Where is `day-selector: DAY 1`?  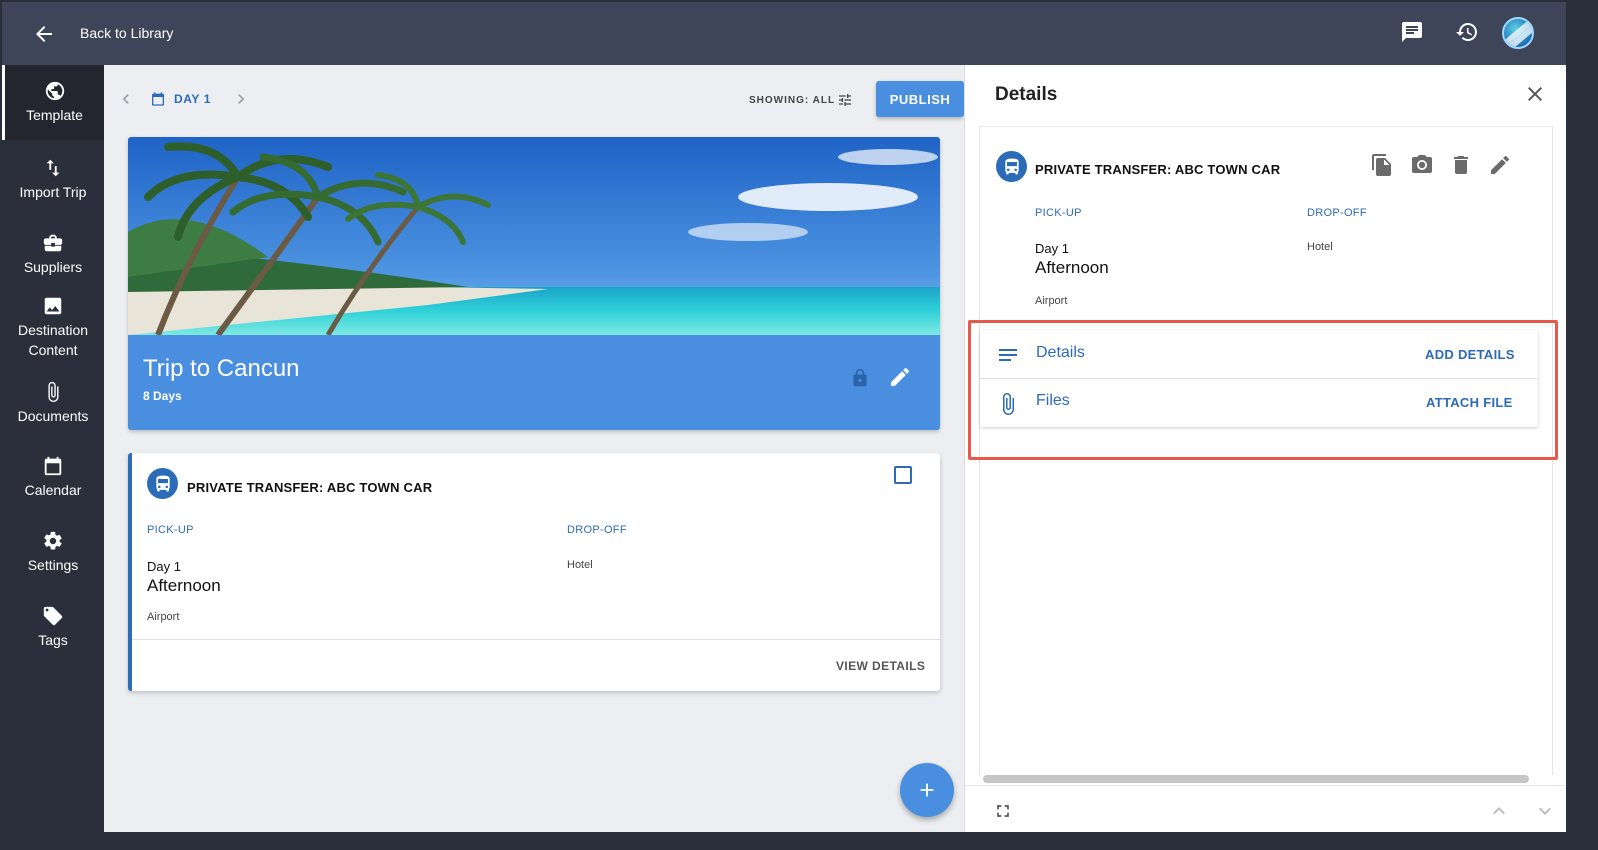 day-selector: DAY 1 is located at coordinates (192, 99).